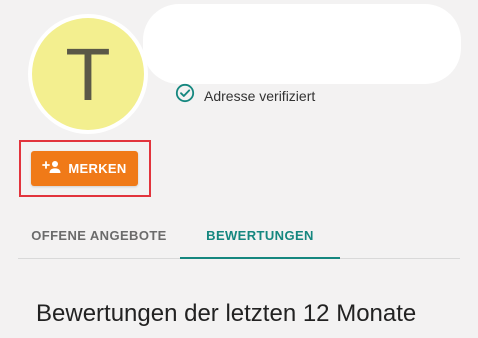 The height and width of the screenshot is (338, 478). I want to click on avatar: T, so click(88, 74).